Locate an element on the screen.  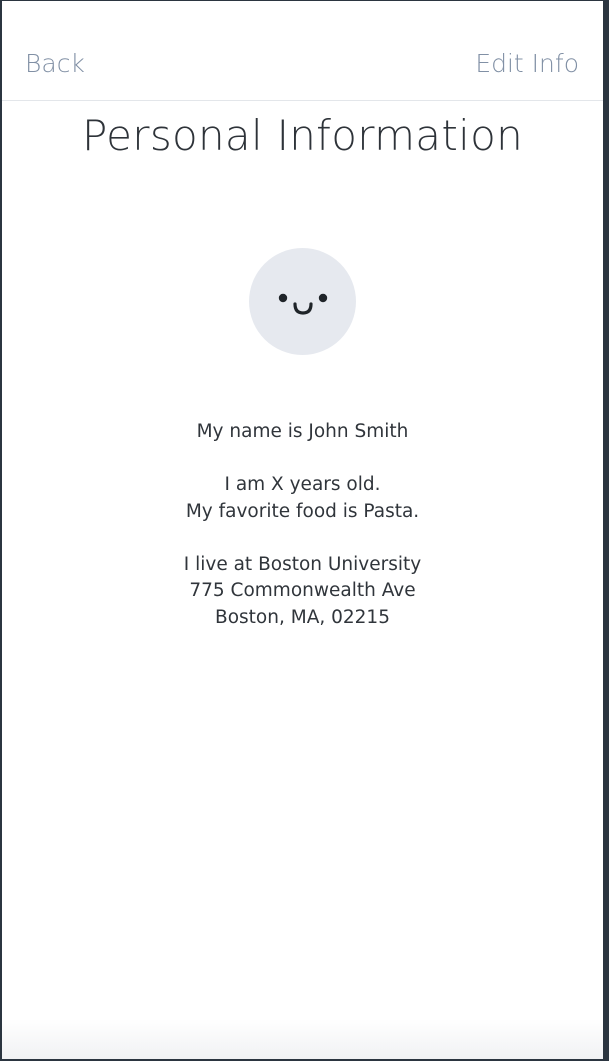
navigation-bar: Back Edit Info is located at coordinates (302, 51).